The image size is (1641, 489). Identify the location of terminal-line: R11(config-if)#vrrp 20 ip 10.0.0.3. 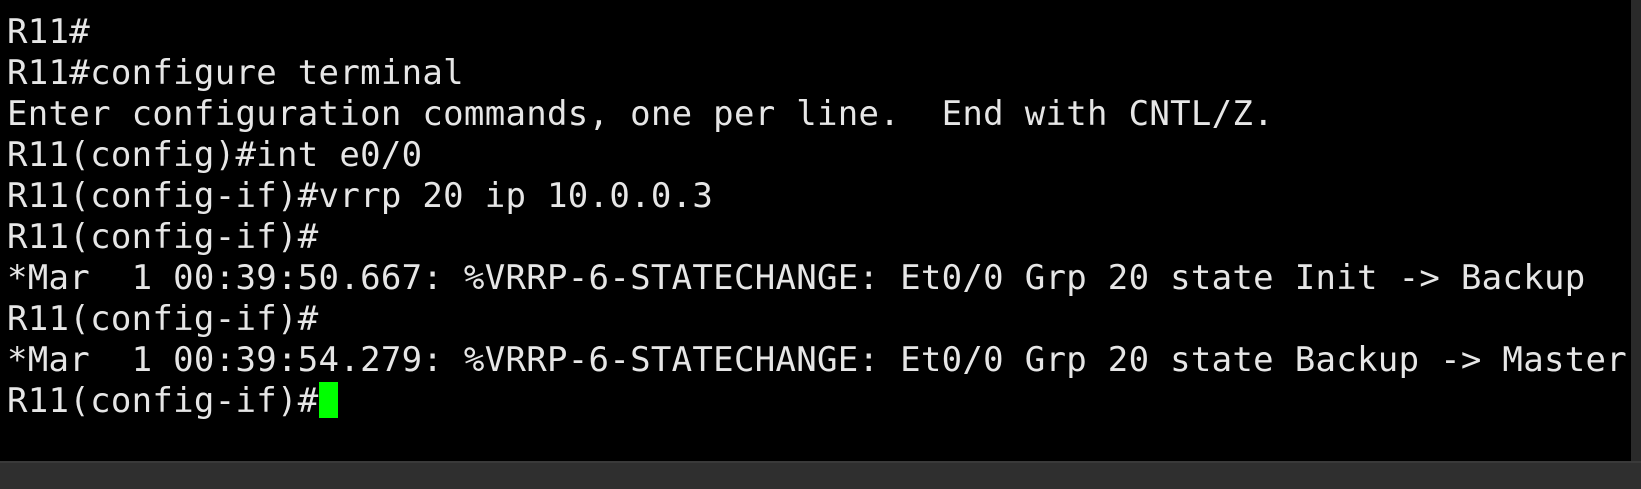
(360, 196).